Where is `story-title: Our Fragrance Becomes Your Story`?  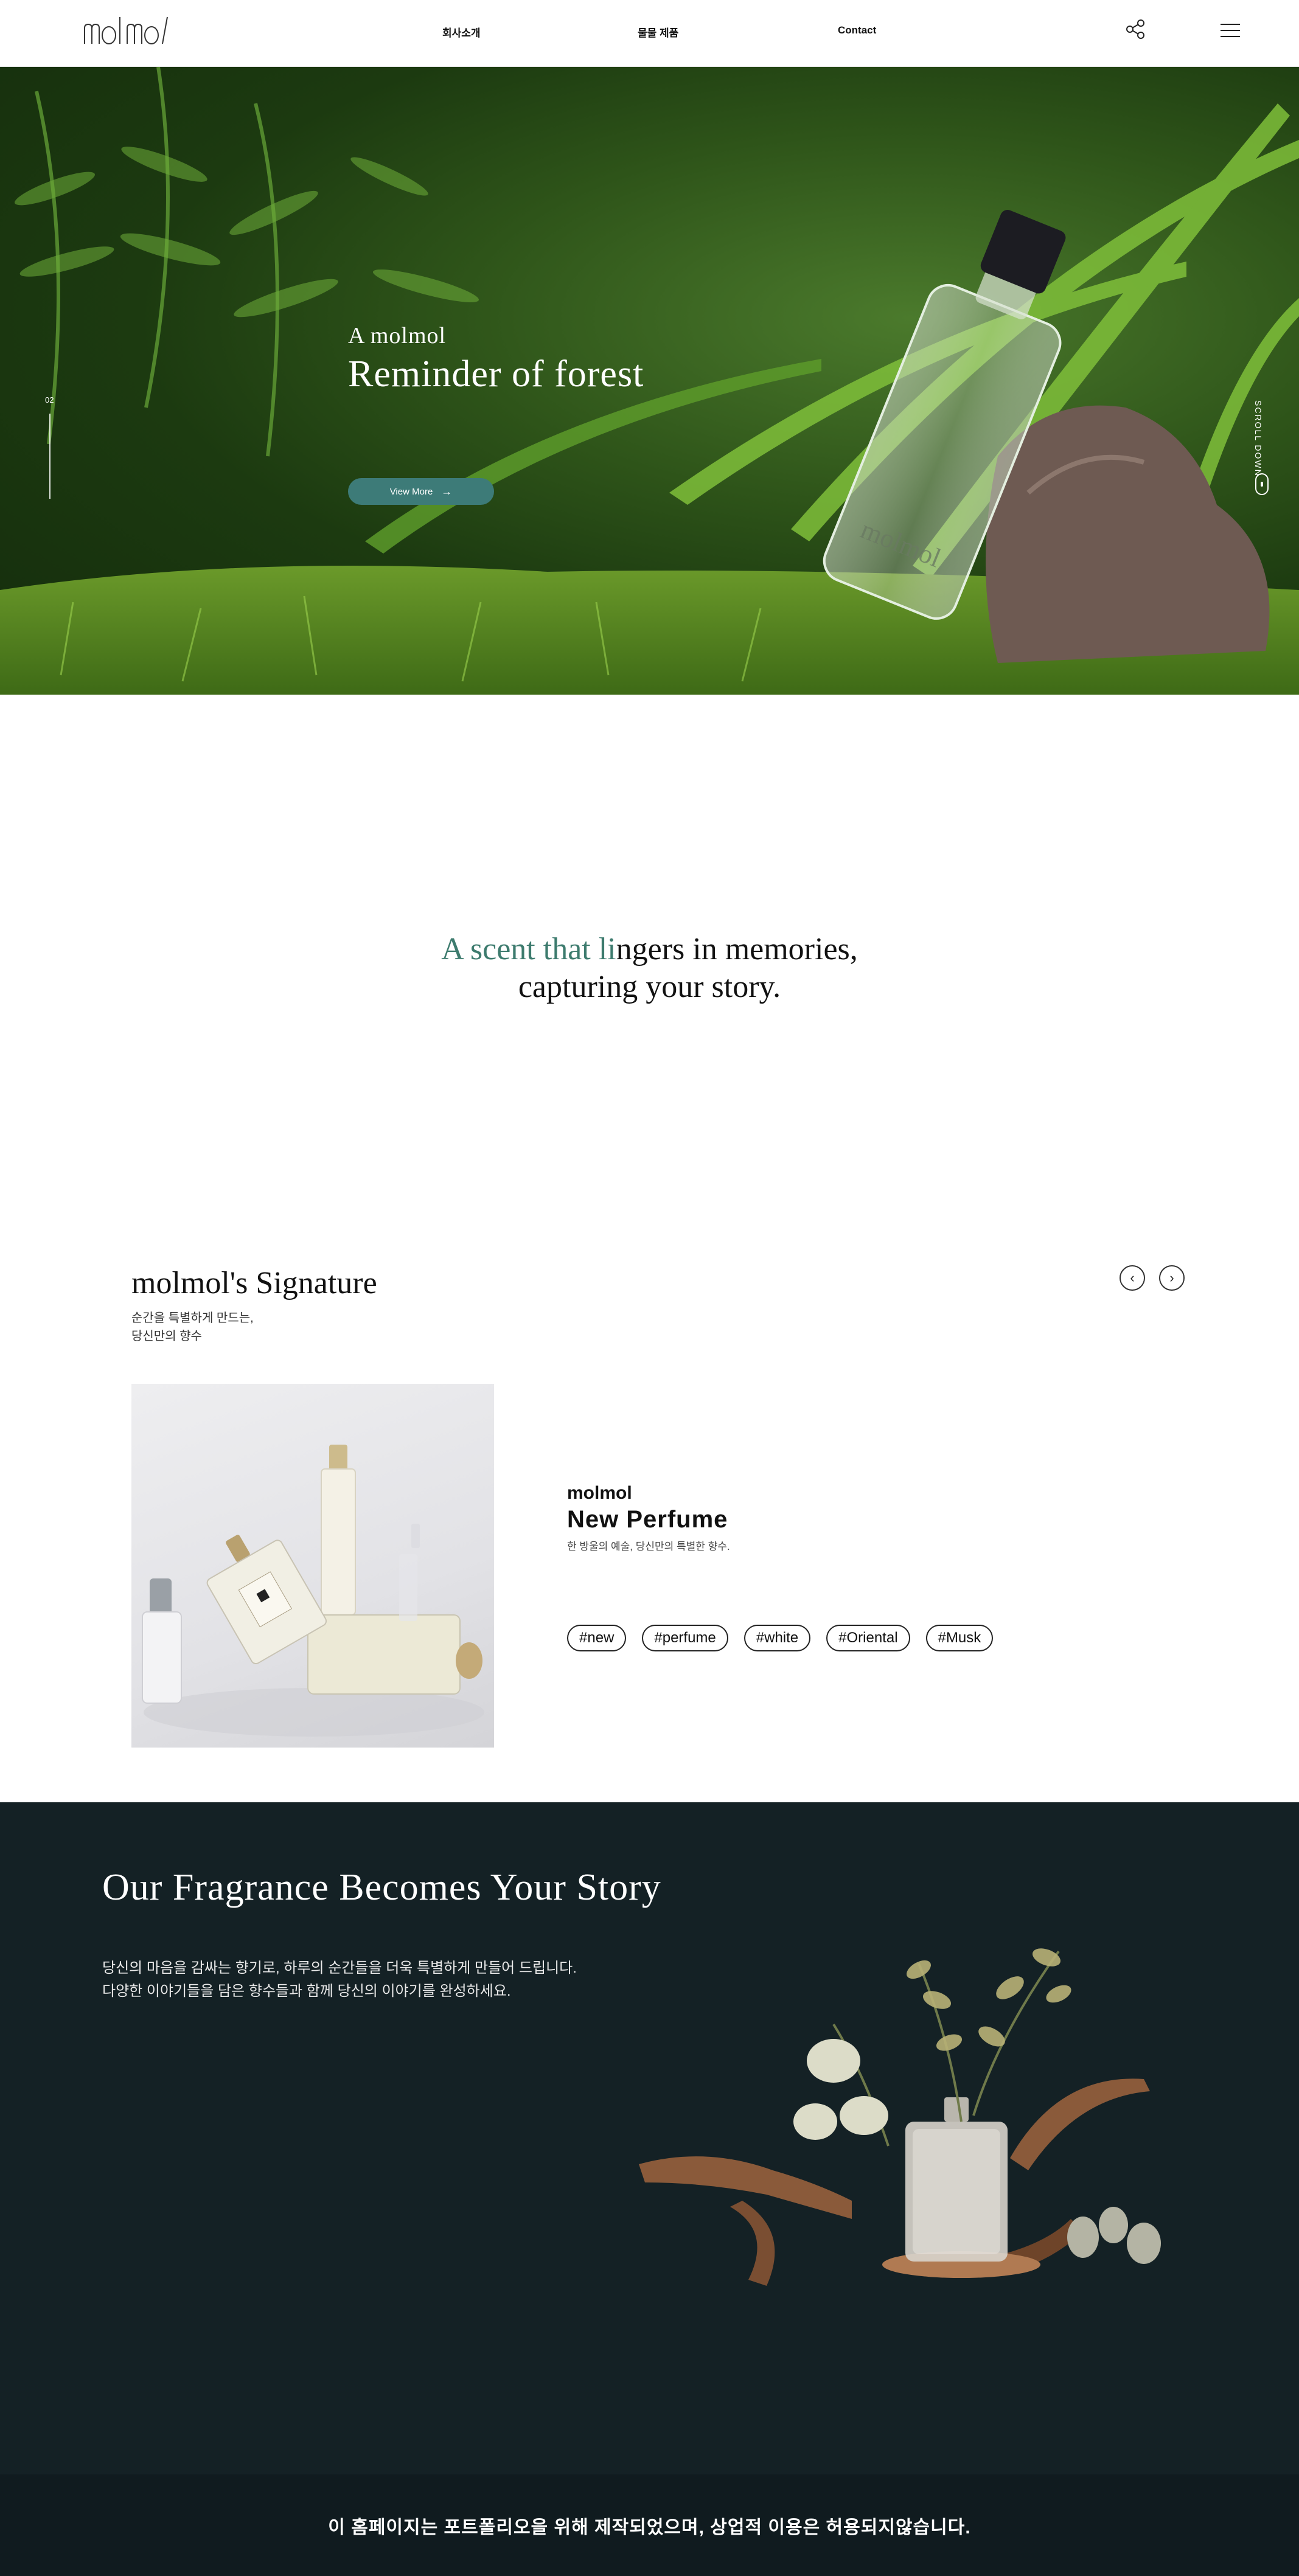 story-title: Our Fragrance Becomes Your Story is located at coordinates (381, 1887).